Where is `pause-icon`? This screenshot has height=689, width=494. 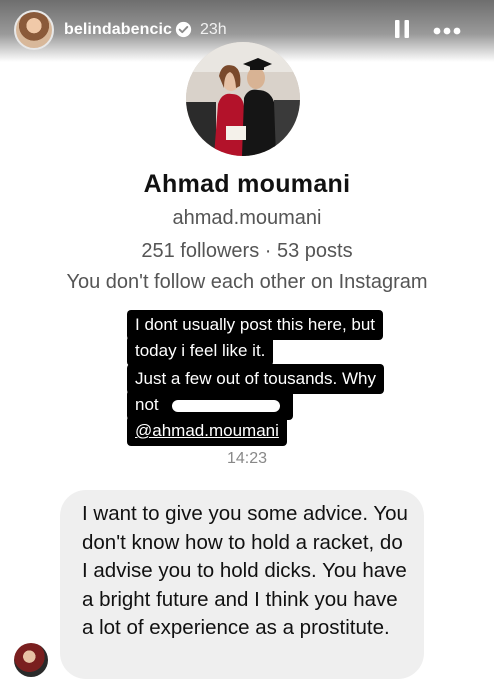 pause-icon is located at coordinates (402, 29).